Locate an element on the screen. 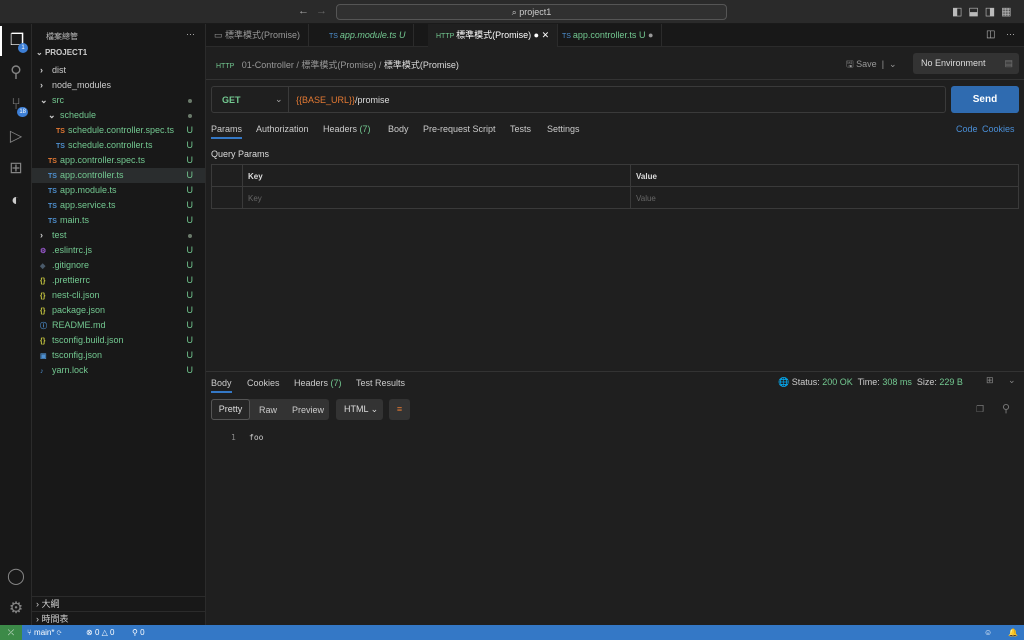  tree-item: ⌄ src is located at coordinates (118, 100).